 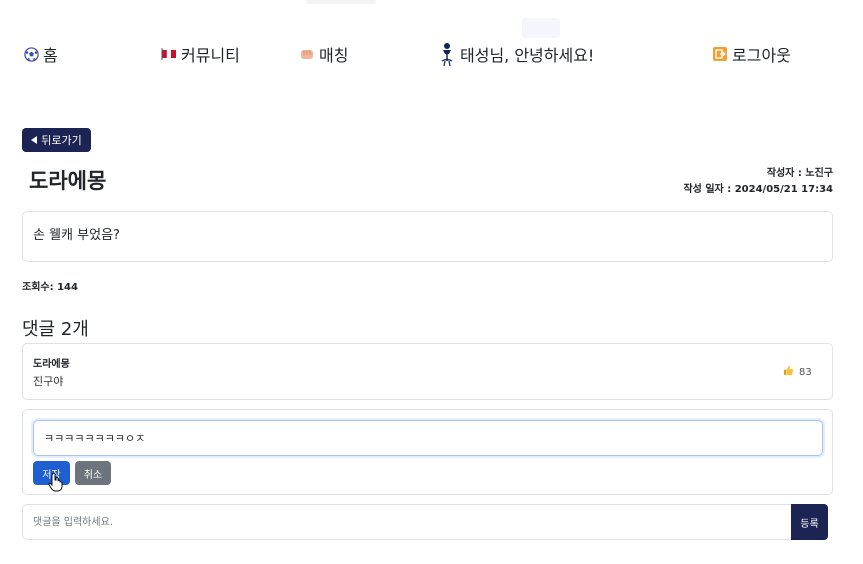 I want to click on back-button: 뒤로가기, so click(x=56, y=140).